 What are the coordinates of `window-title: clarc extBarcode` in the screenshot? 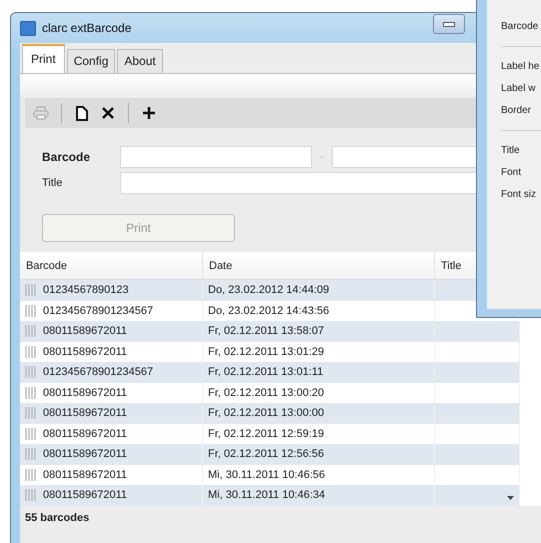 It's located at (87, 28).